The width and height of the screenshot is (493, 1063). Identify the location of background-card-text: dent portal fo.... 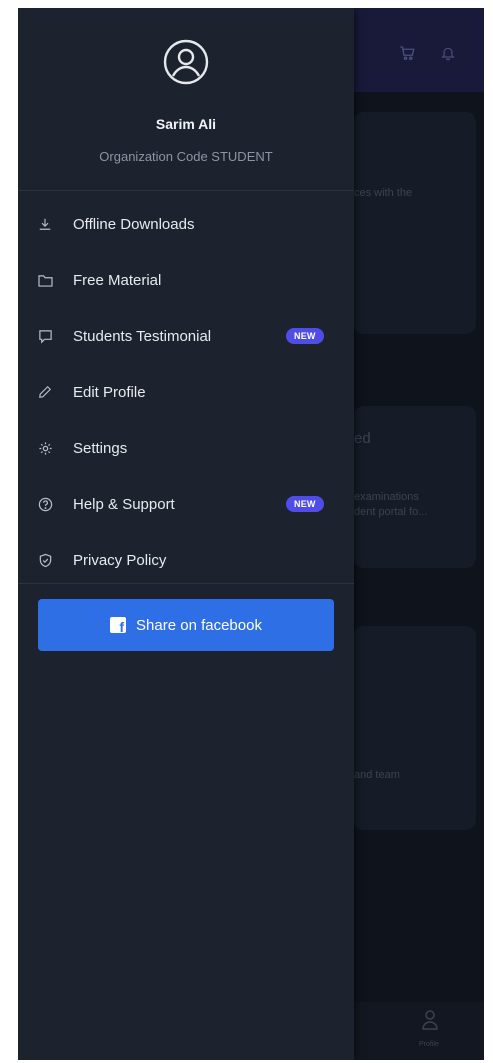
(391, 512).